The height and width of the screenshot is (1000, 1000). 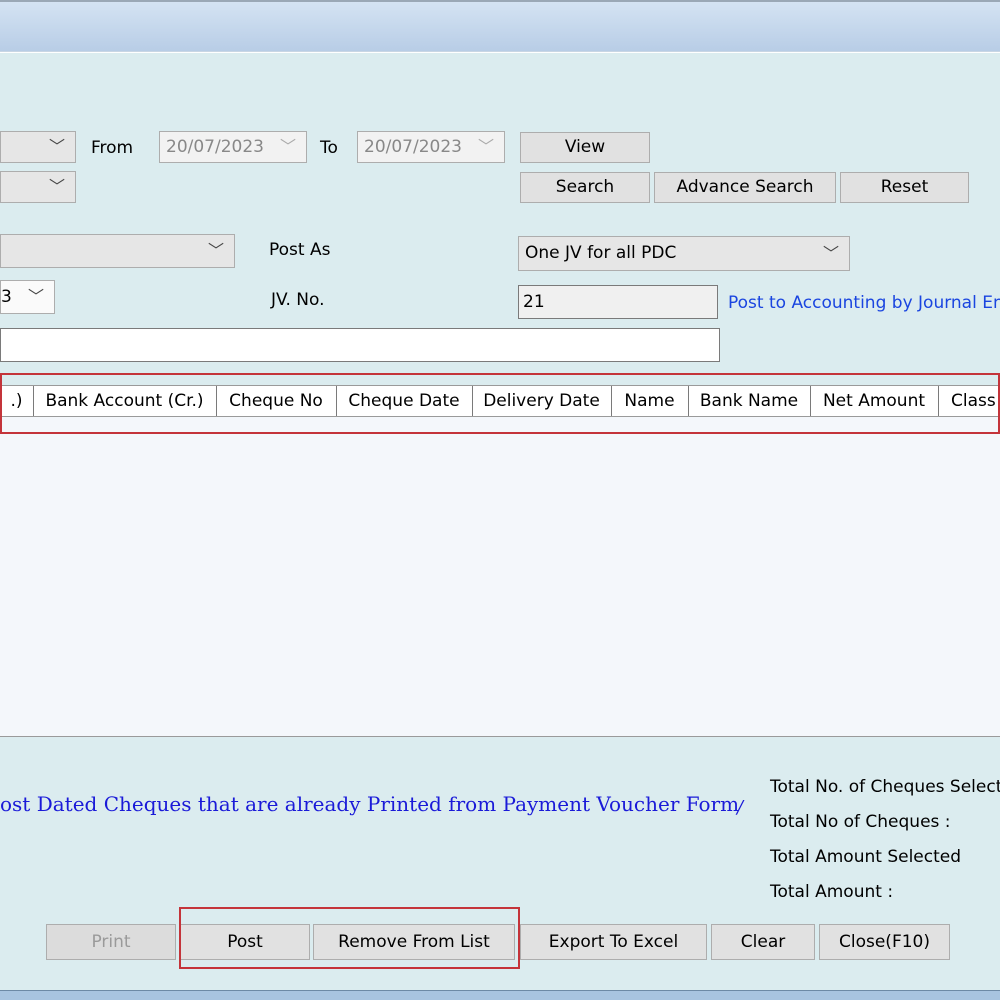 I want to click on to-date-picker: 20/07/2023 ﹀, so click(x=431, y=147).